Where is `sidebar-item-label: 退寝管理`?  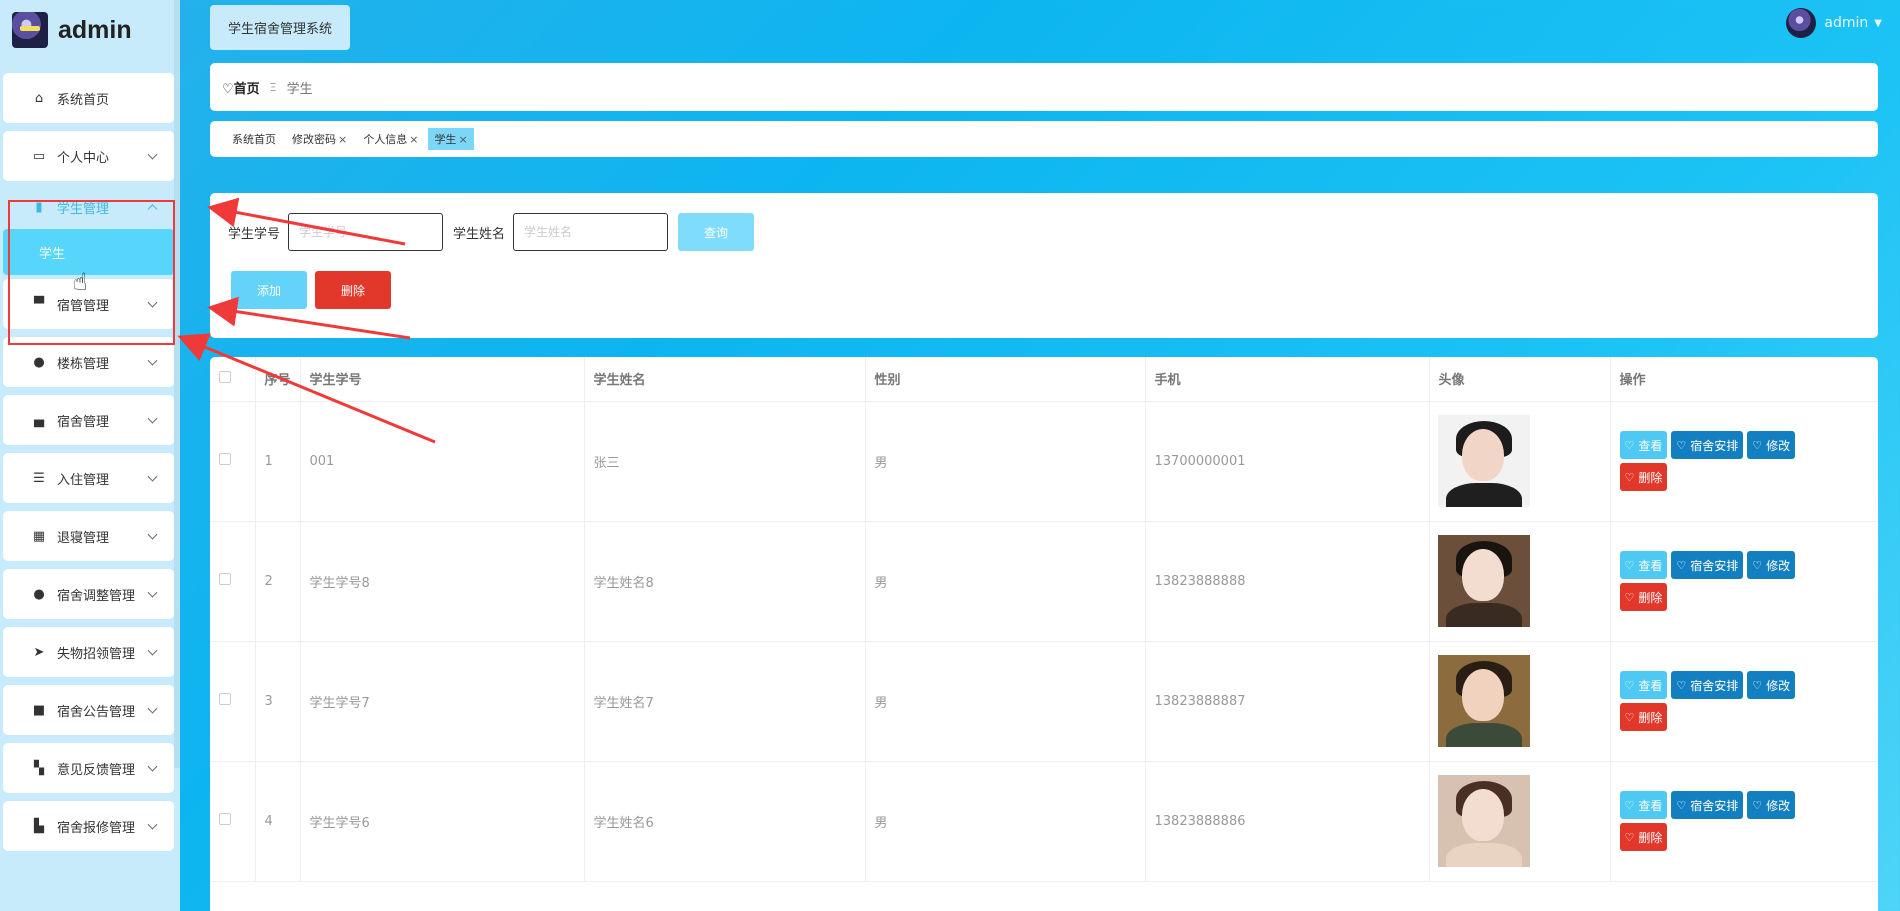
sidebar-item-label: 退寝管理 is located at coordinates (83, 538).